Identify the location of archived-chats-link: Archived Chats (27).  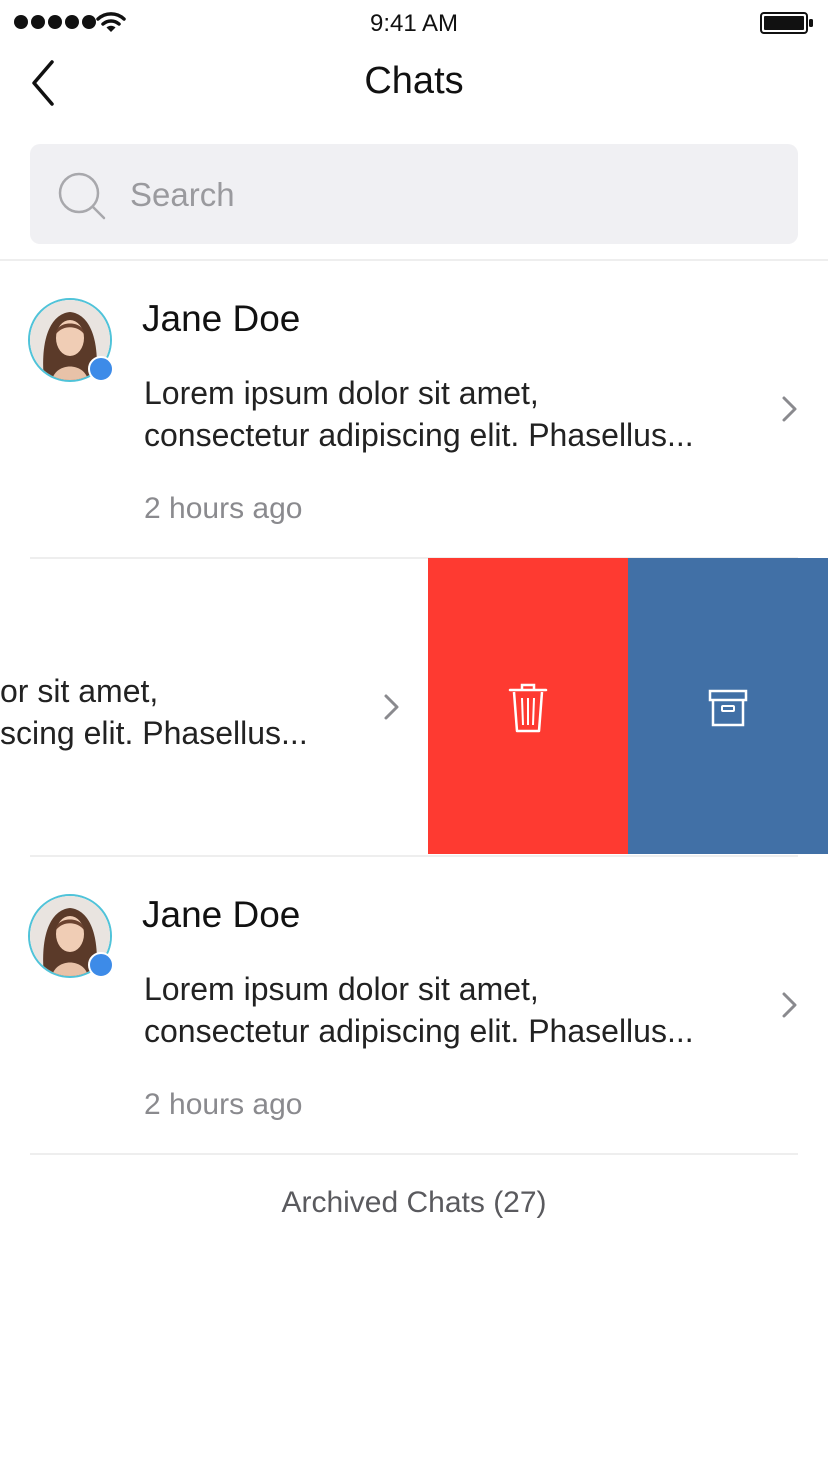
(414, 1203).